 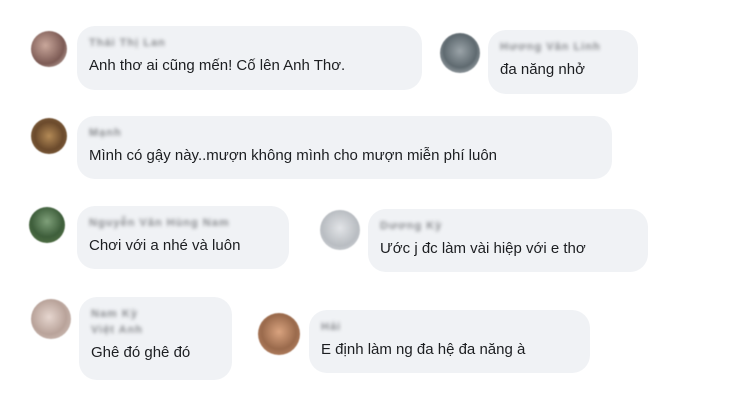 I want to click on comment-text: Ghê đó ghê đó, so click(x=141, y=352).